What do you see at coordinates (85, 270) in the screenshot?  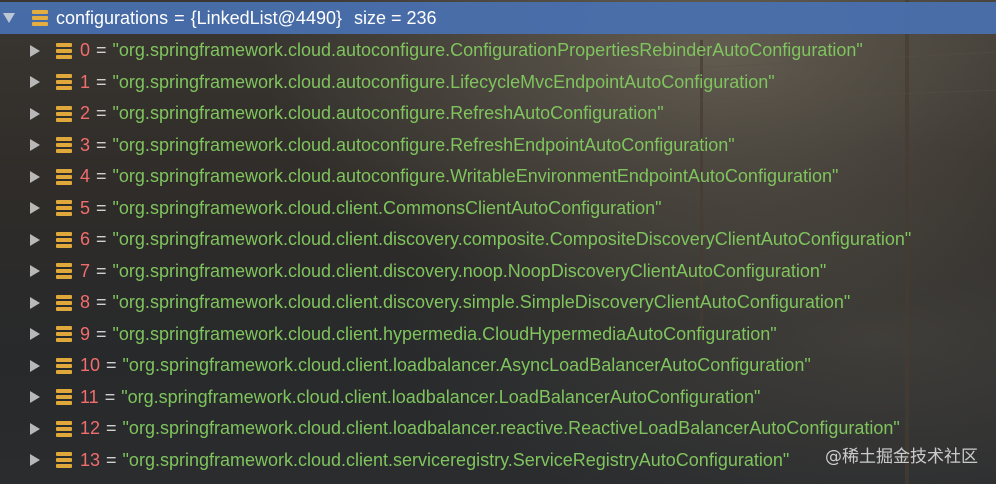 I see `item-index: 7` at bounding box center [85, 270].